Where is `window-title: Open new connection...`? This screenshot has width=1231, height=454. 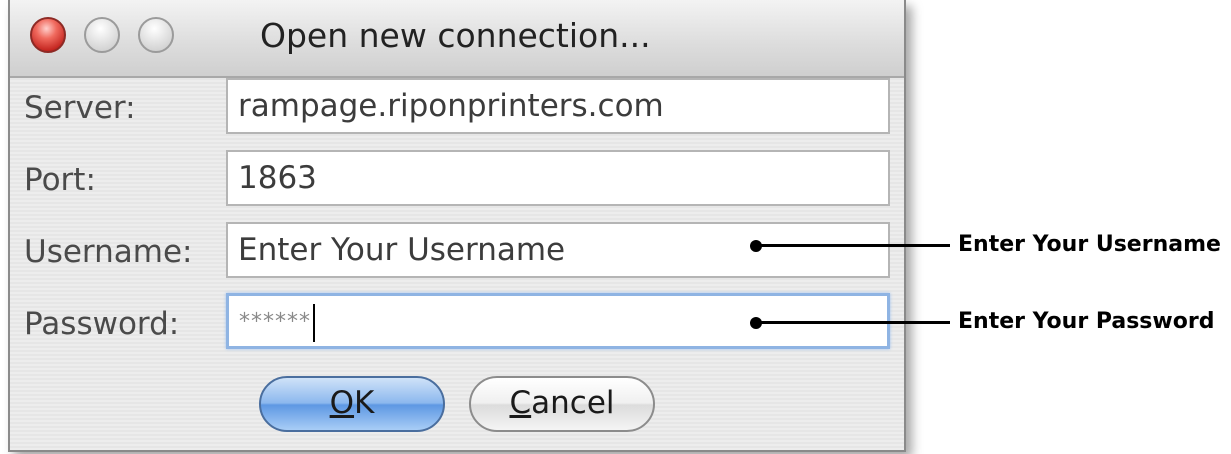
window-title: Open new connection... is located at coordinates (455, 35).